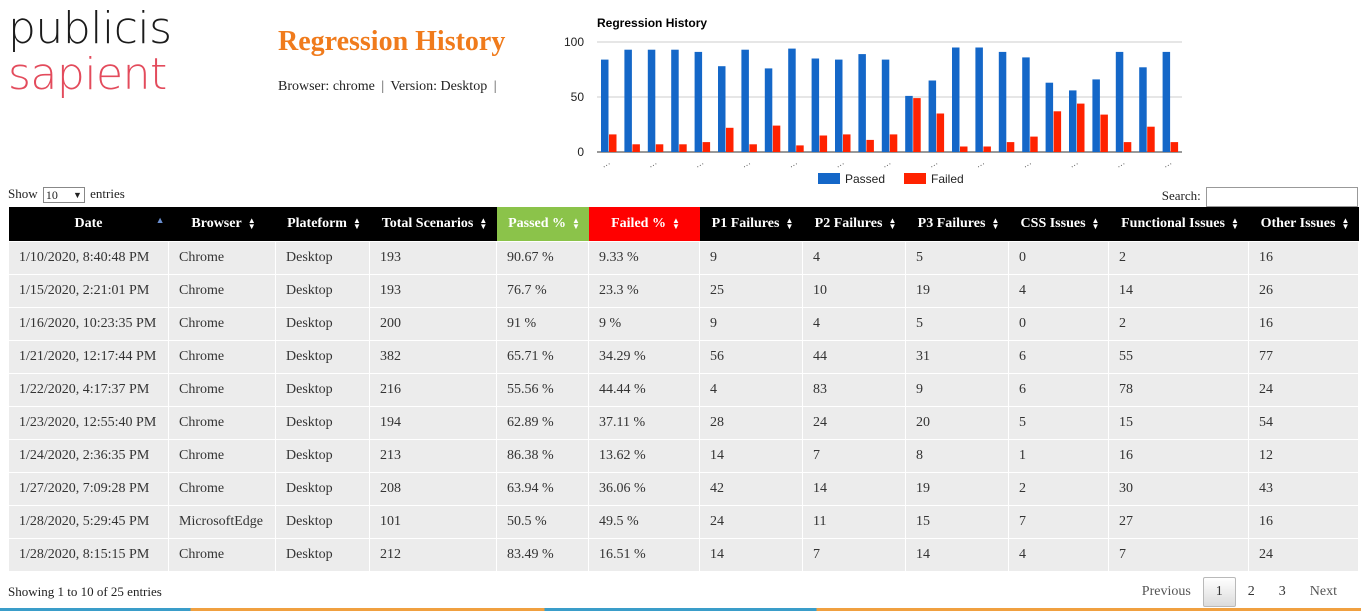 The width and height of the screenshot is (1361, 611). What do you see at coordinates (751, 258) in the screenshot?
I see `table-cell: 9` at bounding box center [751, 258].